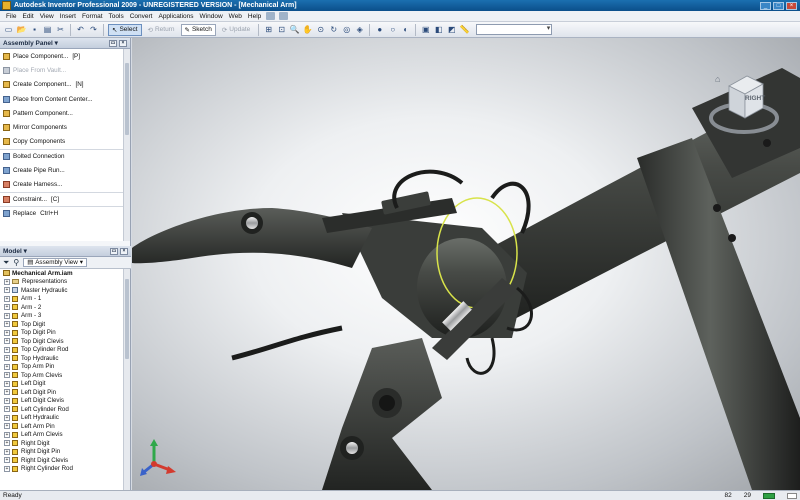 Image resolution: width=800 pixels, height=500 pixels. Describe the element at coordinates (514, 29) in the screenshot. I see `color-override-select` at that location.